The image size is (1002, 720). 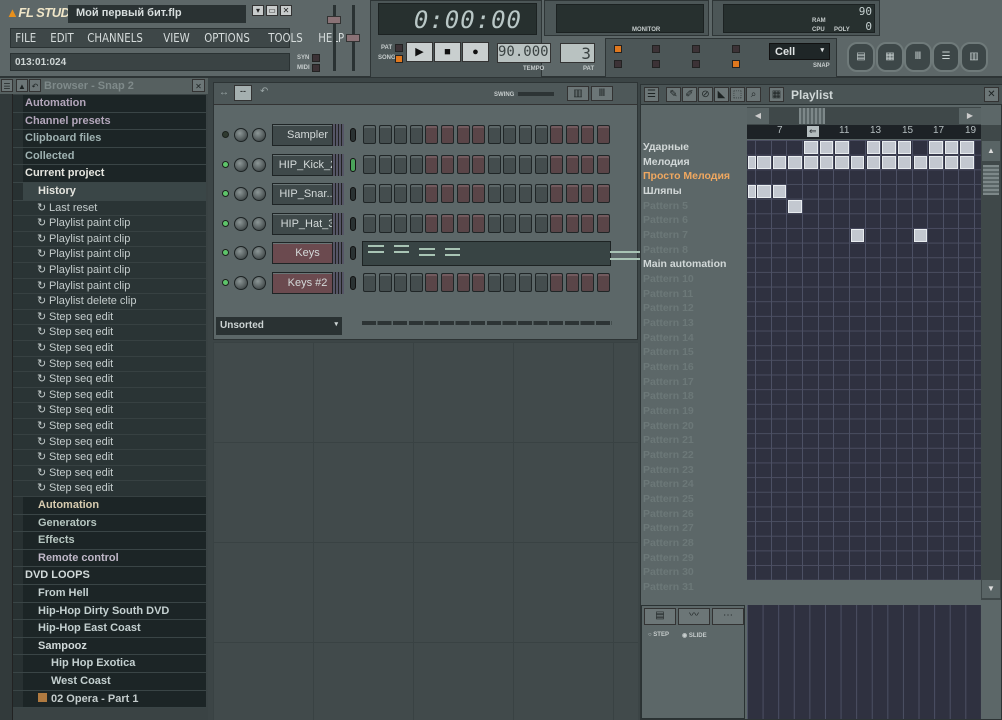 I want to click on snap-dropdown: Cell ▾, so click(x=799, y=51).